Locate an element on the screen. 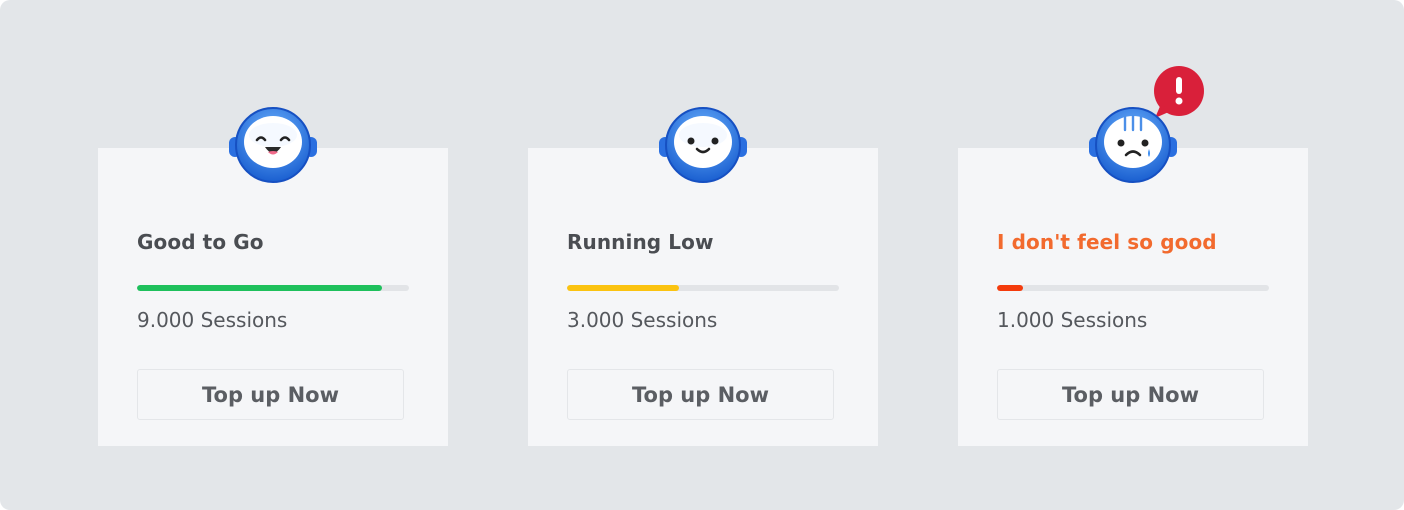 The height and width of the screenshot is (510, 1404). status-title: Running Low is located at coordinates (640, 242).